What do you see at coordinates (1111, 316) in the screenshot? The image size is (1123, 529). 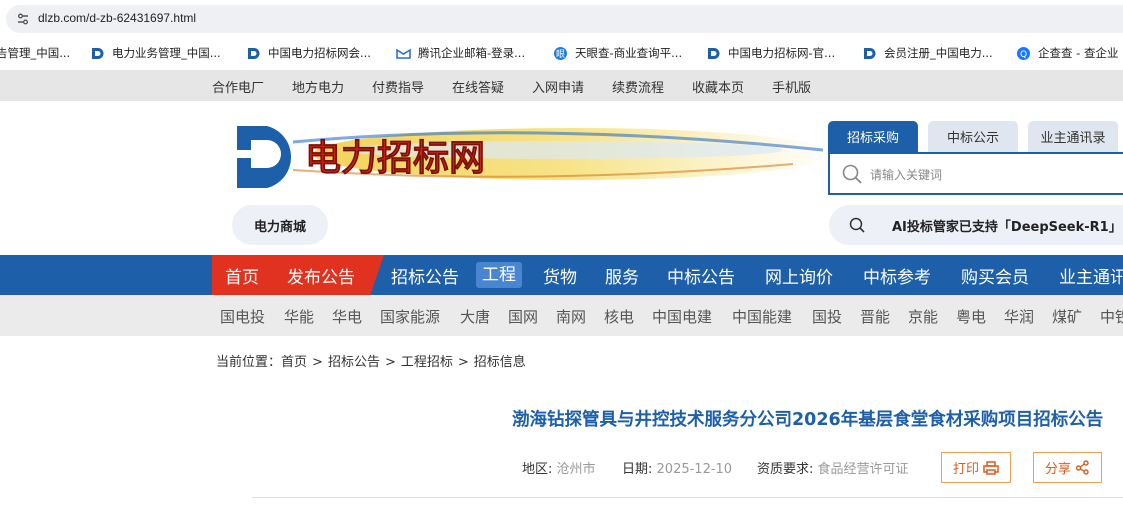 I see `subnav-link: 中铁` at bounding box center [1111, 316].